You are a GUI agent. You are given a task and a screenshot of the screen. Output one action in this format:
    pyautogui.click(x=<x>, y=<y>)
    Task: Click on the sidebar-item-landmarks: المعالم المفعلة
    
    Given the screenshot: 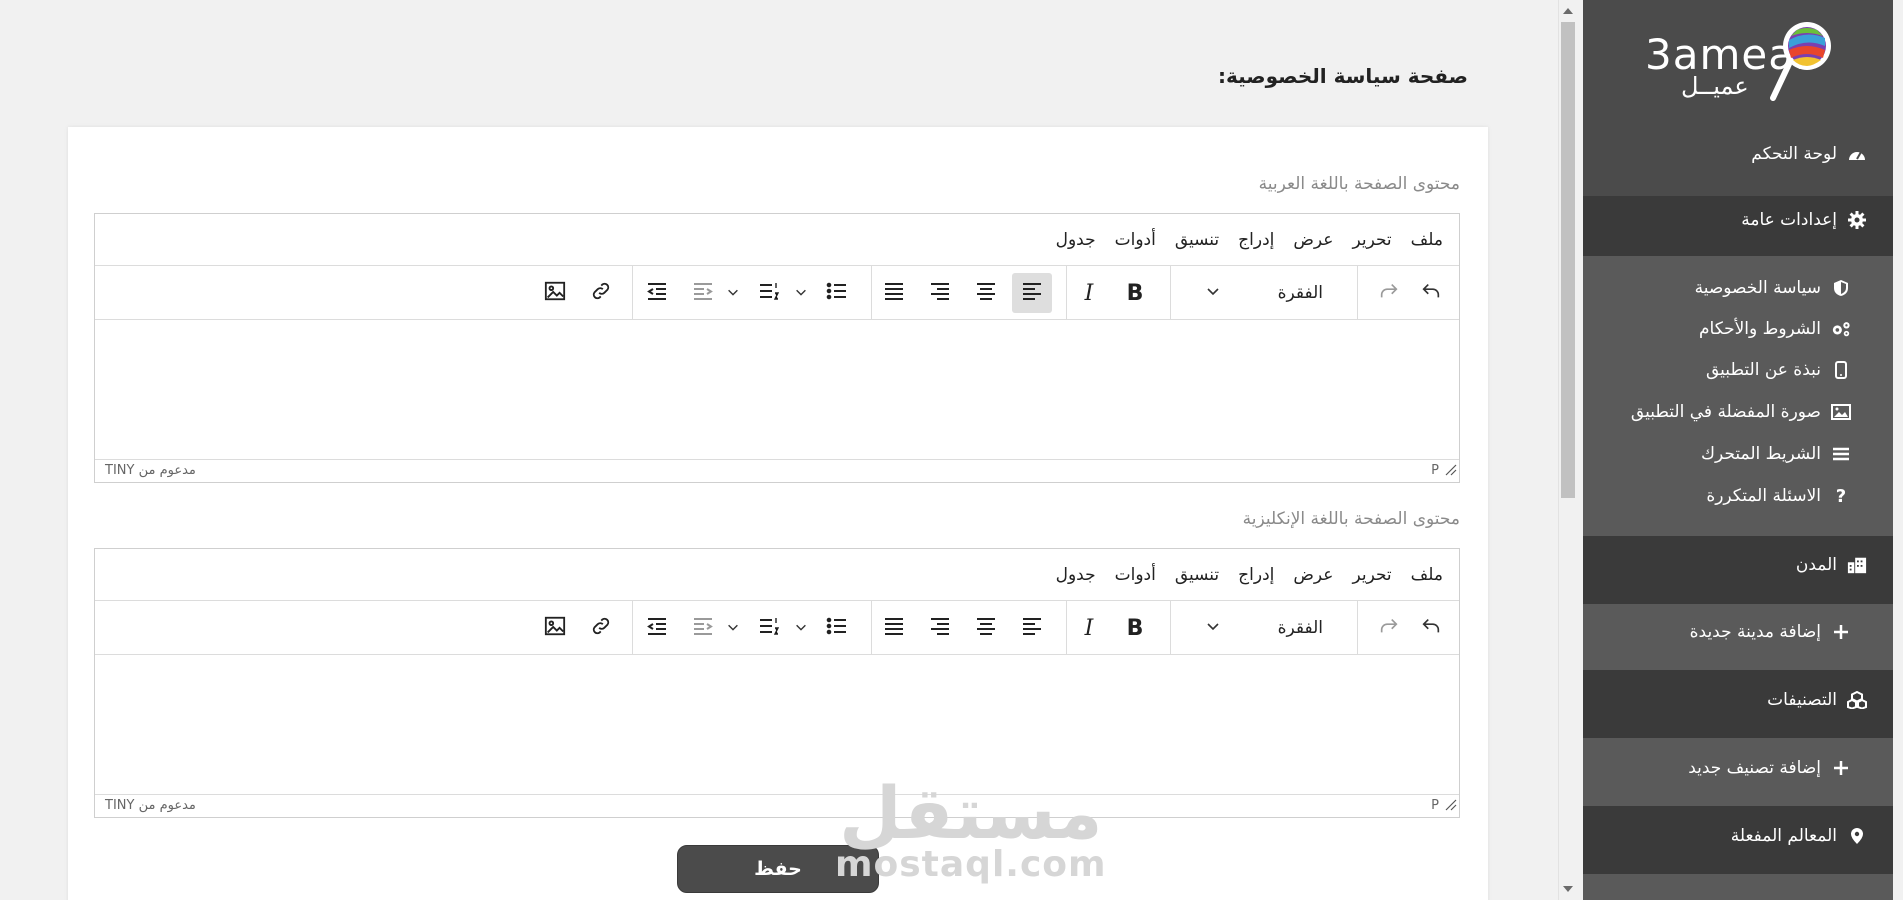 What is the action you would take?
    pyautogui.click(x=1799, y=836)
    